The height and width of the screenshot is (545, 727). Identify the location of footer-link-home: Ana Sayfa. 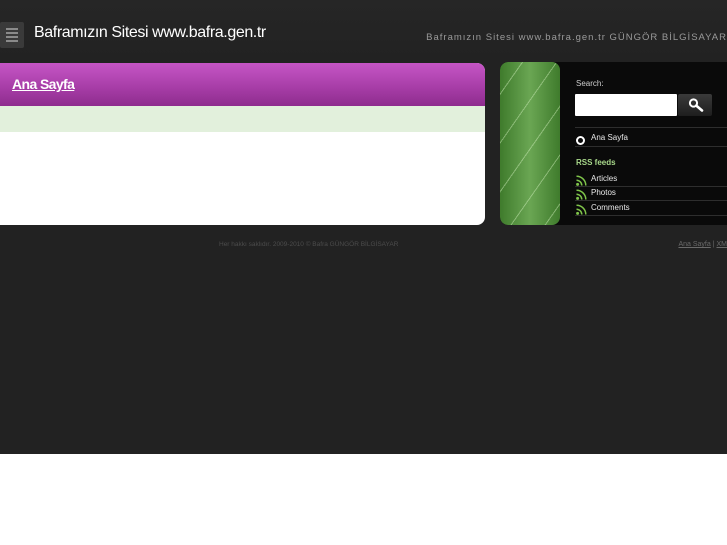
(694, 244).